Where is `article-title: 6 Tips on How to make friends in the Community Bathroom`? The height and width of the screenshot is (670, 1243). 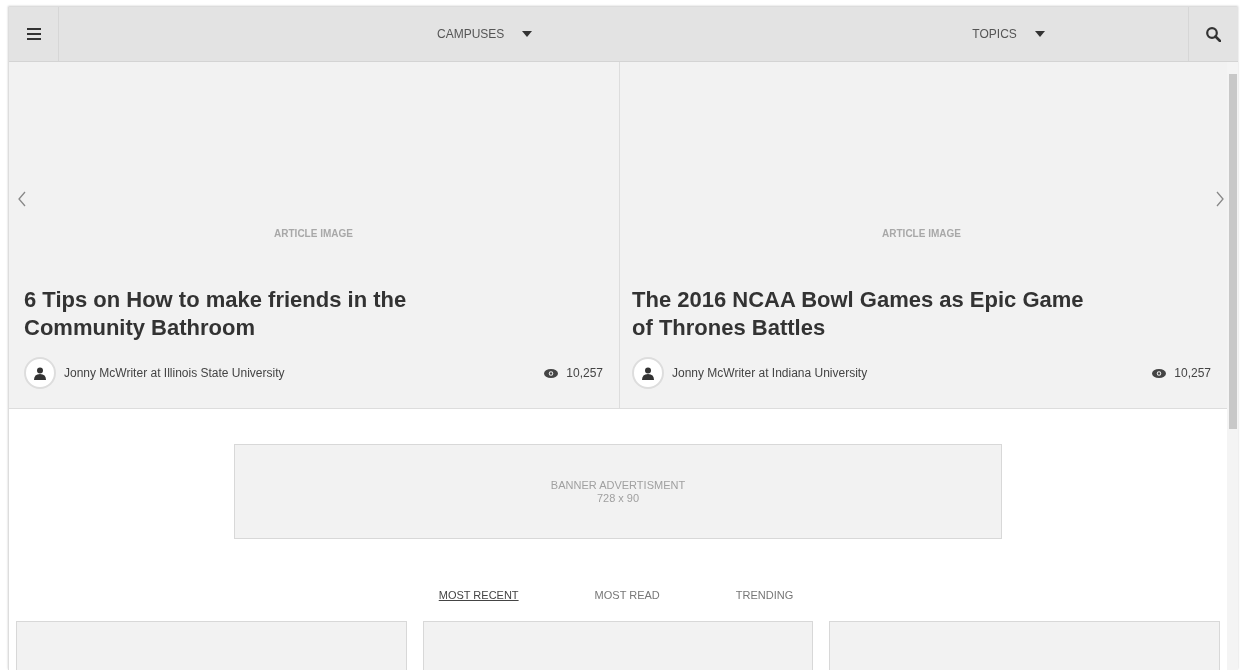
article-title: 6 Tips on How to make friends in the Community Bathroom is located at coordinates (216, 314).